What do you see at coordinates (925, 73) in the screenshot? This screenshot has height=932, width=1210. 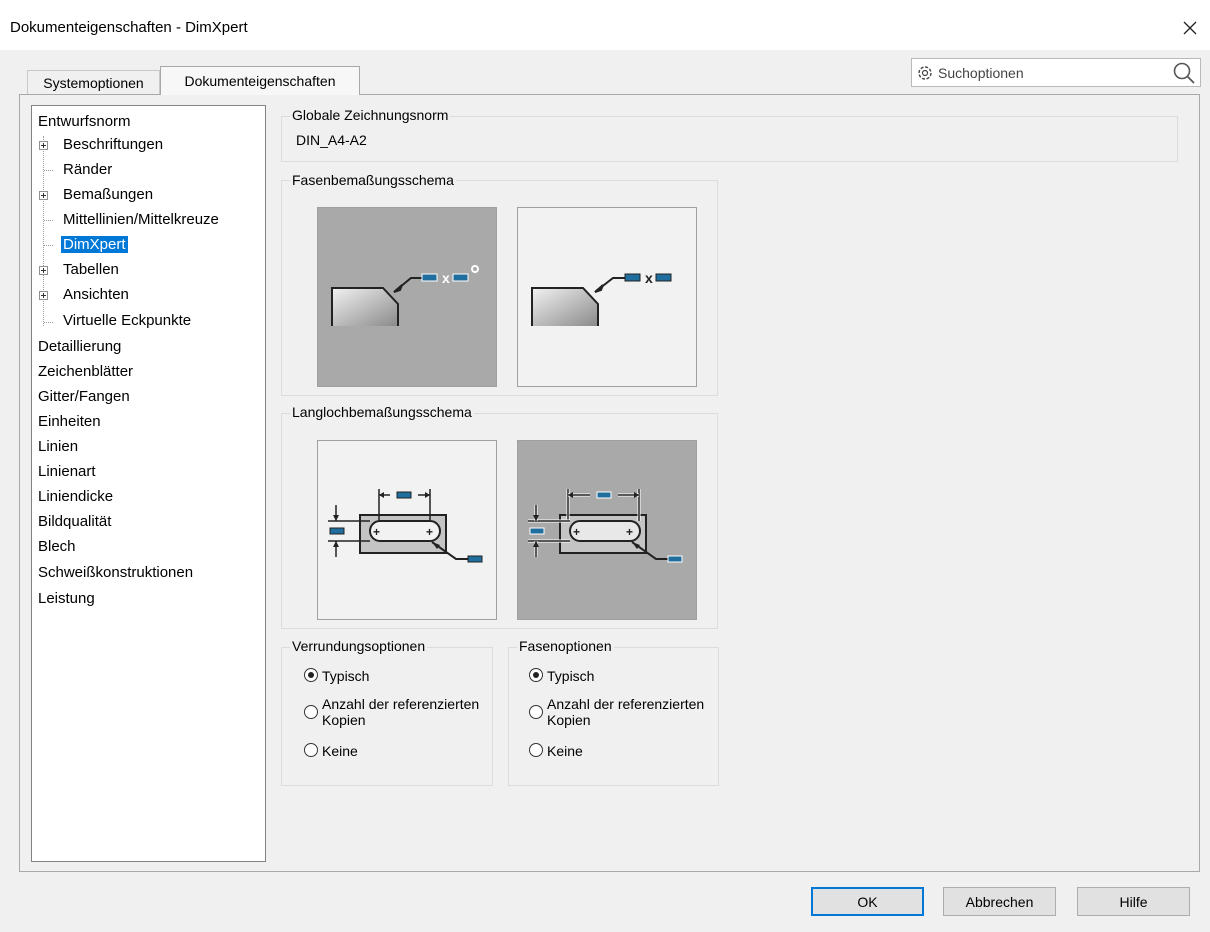 I see `gear-icon` at bounding box center [925, 73].